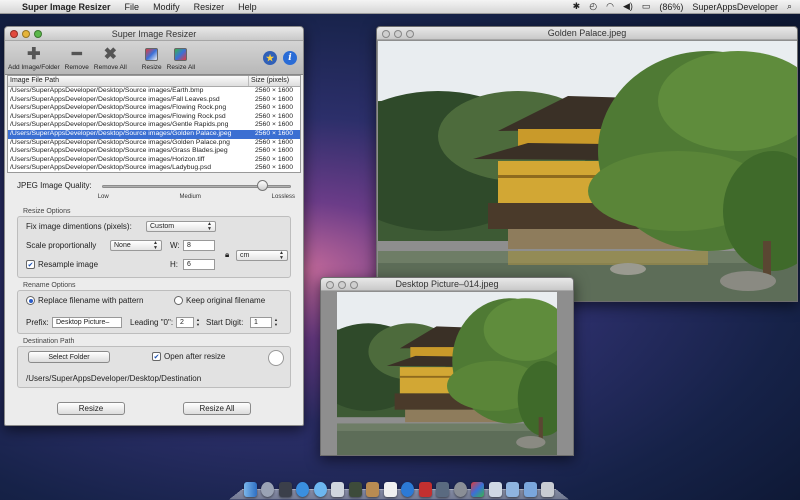 Image resolution: width=800 pixels, height=500 pixels. Describe the element at coordinates (54, 185) in the screenshot. I see `jpeg-quality-label: JPEG Image Quality:` at that location.